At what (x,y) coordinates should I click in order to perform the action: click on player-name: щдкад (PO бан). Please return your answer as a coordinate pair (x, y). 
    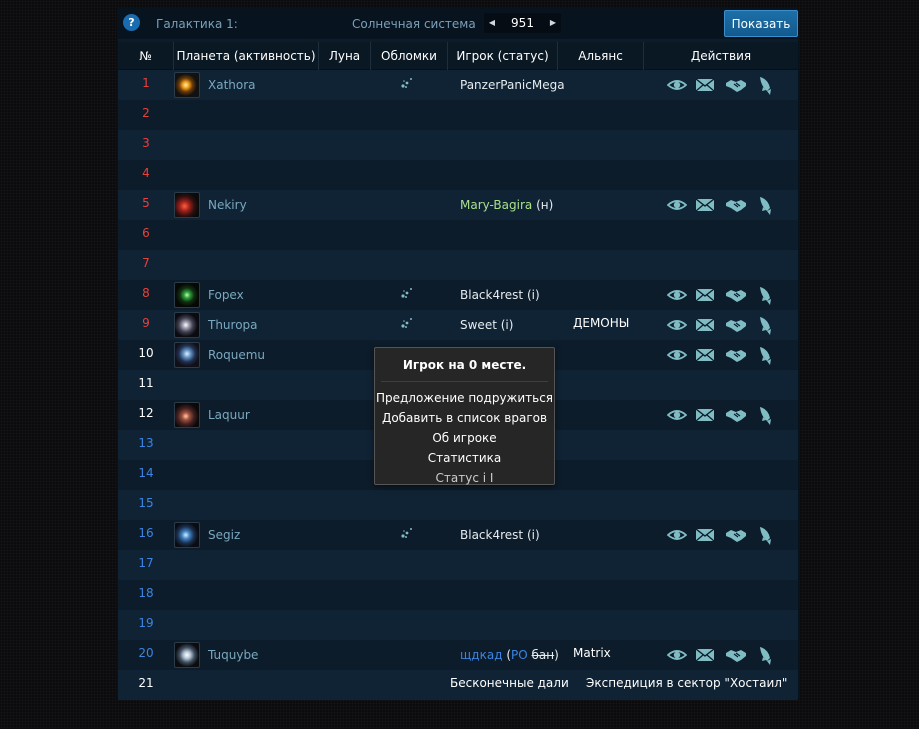
    Looking at the image, I should click on (509, 655).